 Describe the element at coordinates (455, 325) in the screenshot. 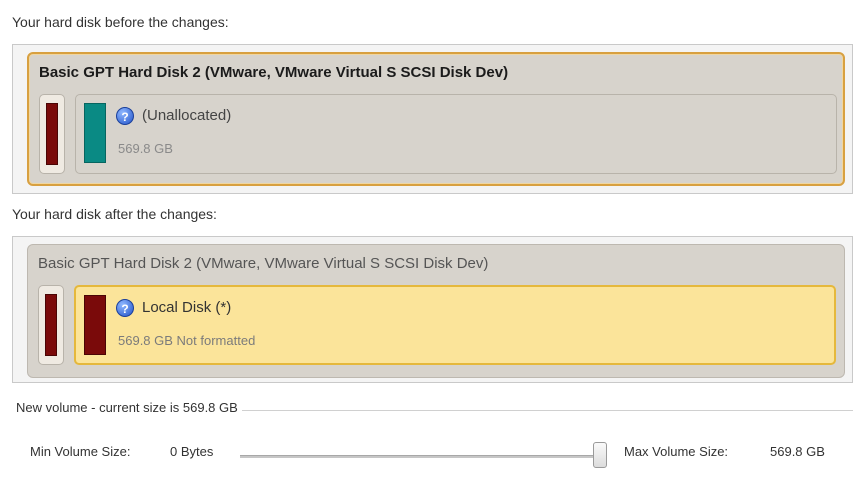

I see `new-volume-partition: ? Local Disk (*) 569.8 GB Not formatted` at that location.